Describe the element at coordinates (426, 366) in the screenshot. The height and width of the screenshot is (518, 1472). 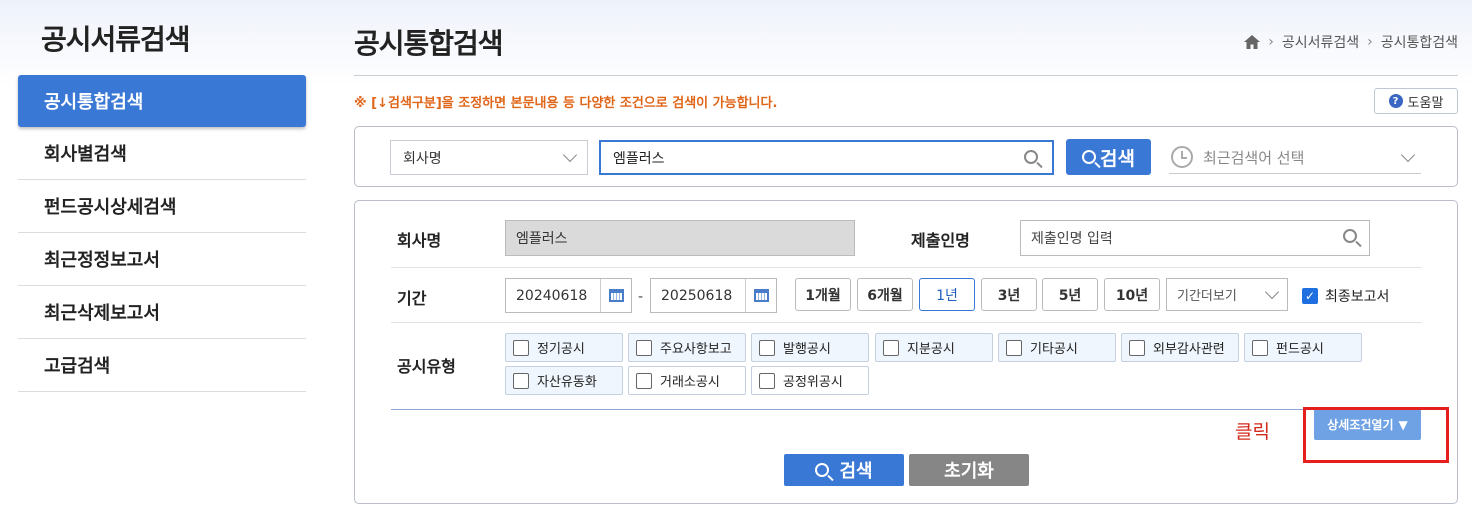
I see `disclosure-type-label: 공시유형` at that location.